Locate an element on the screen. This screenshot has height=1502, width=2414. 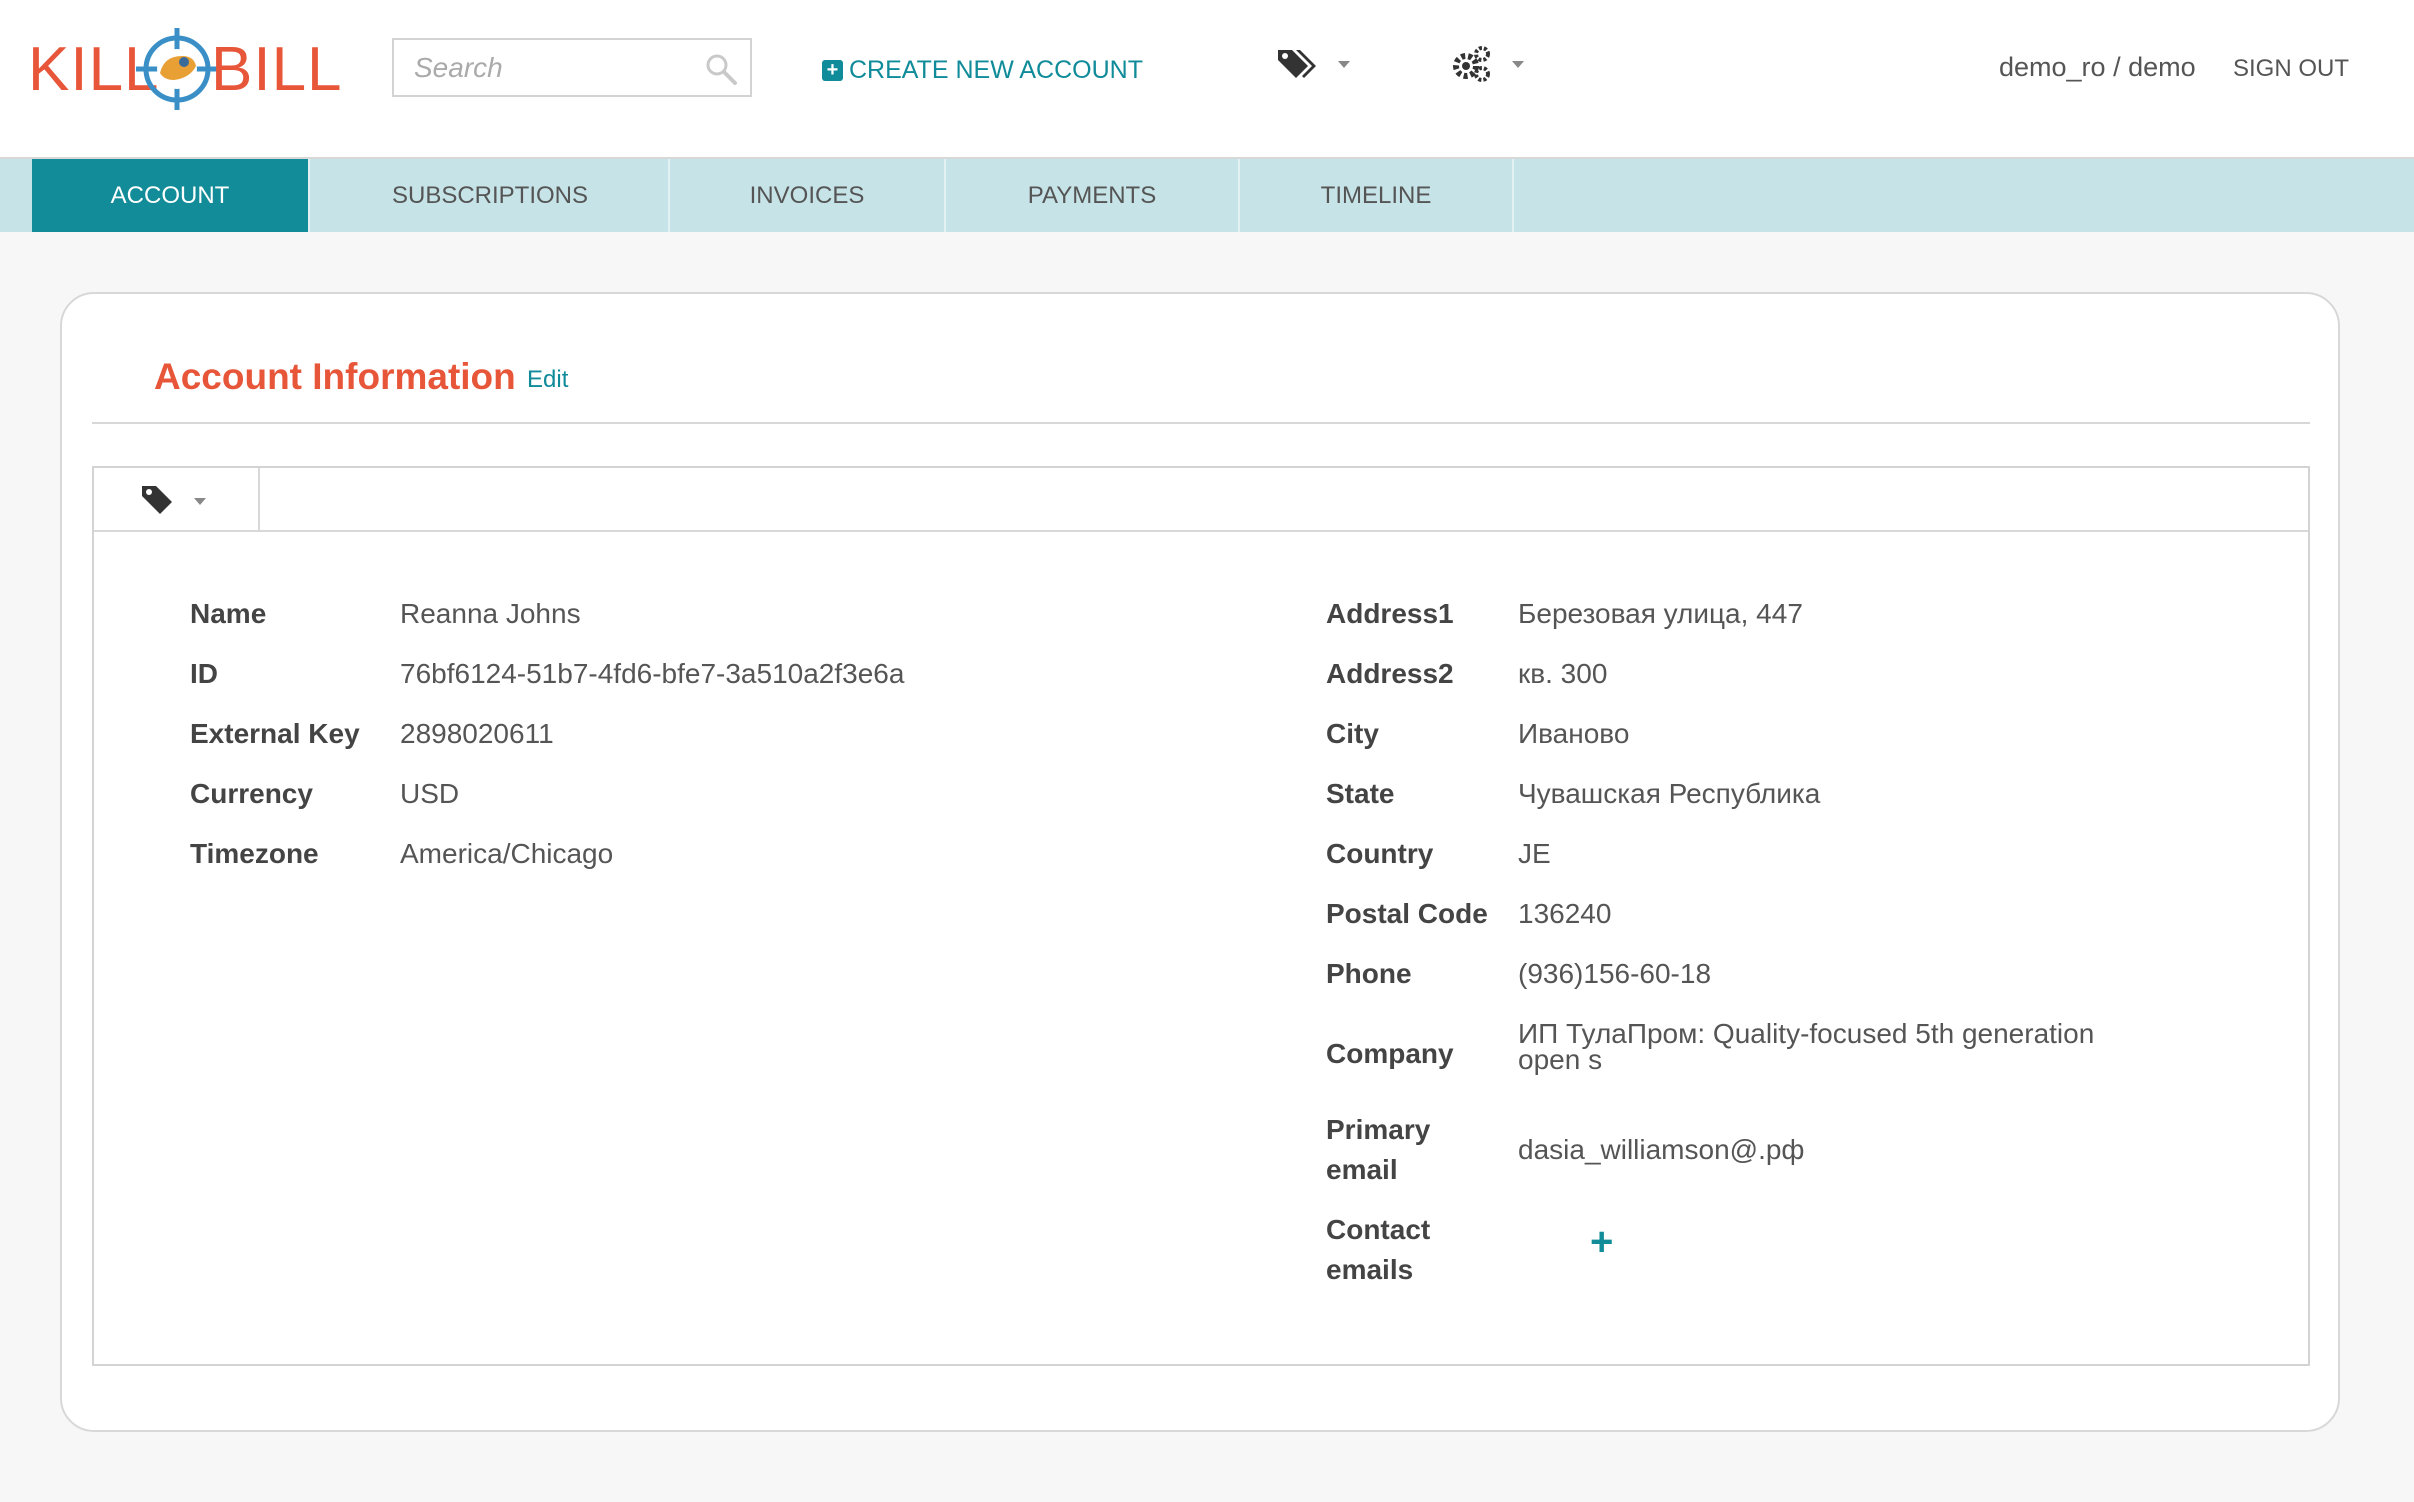
tab-subscriptions-label: SUBSCRIPTIONS is located at coordinates (490, 195).